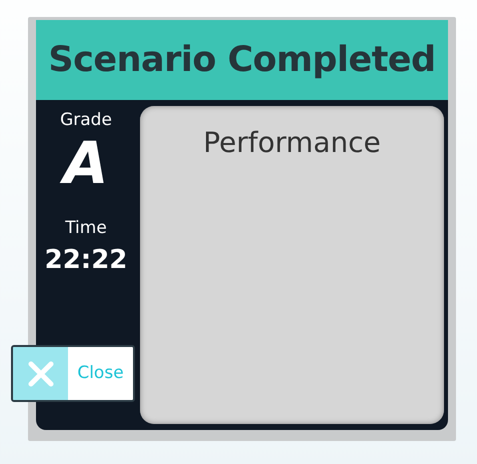  Describe the element at coordinates (242, 60) in the screenshot. I see `dialog-title: Scenario Completed` at that location.